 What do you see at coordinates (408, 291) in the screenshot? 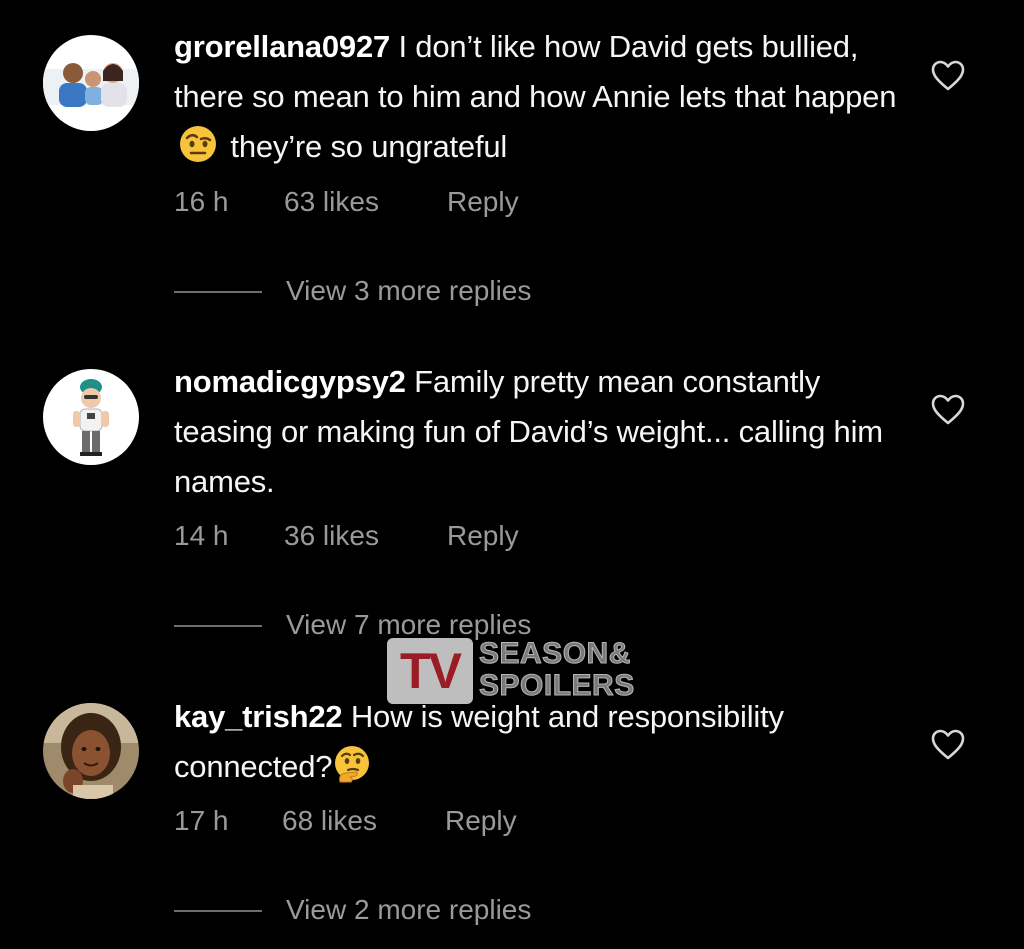
I see `view-more-replies-label: View 3 more replies` at bounding box center [408, 291].